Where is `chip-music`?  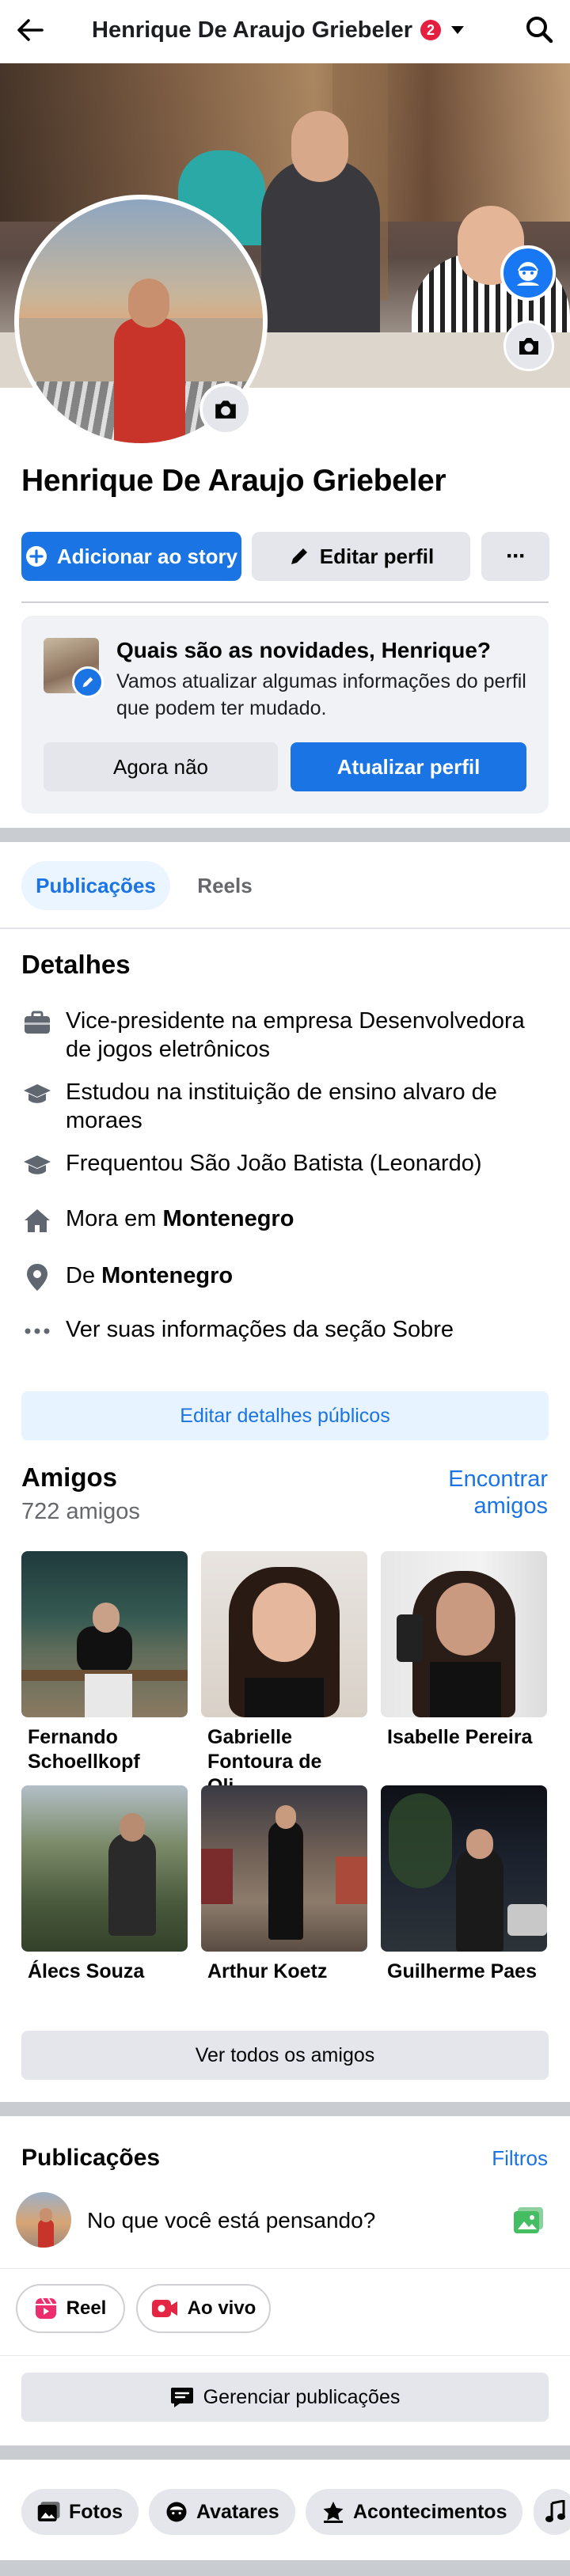 chip-music is located at coordinates (552, 2512).